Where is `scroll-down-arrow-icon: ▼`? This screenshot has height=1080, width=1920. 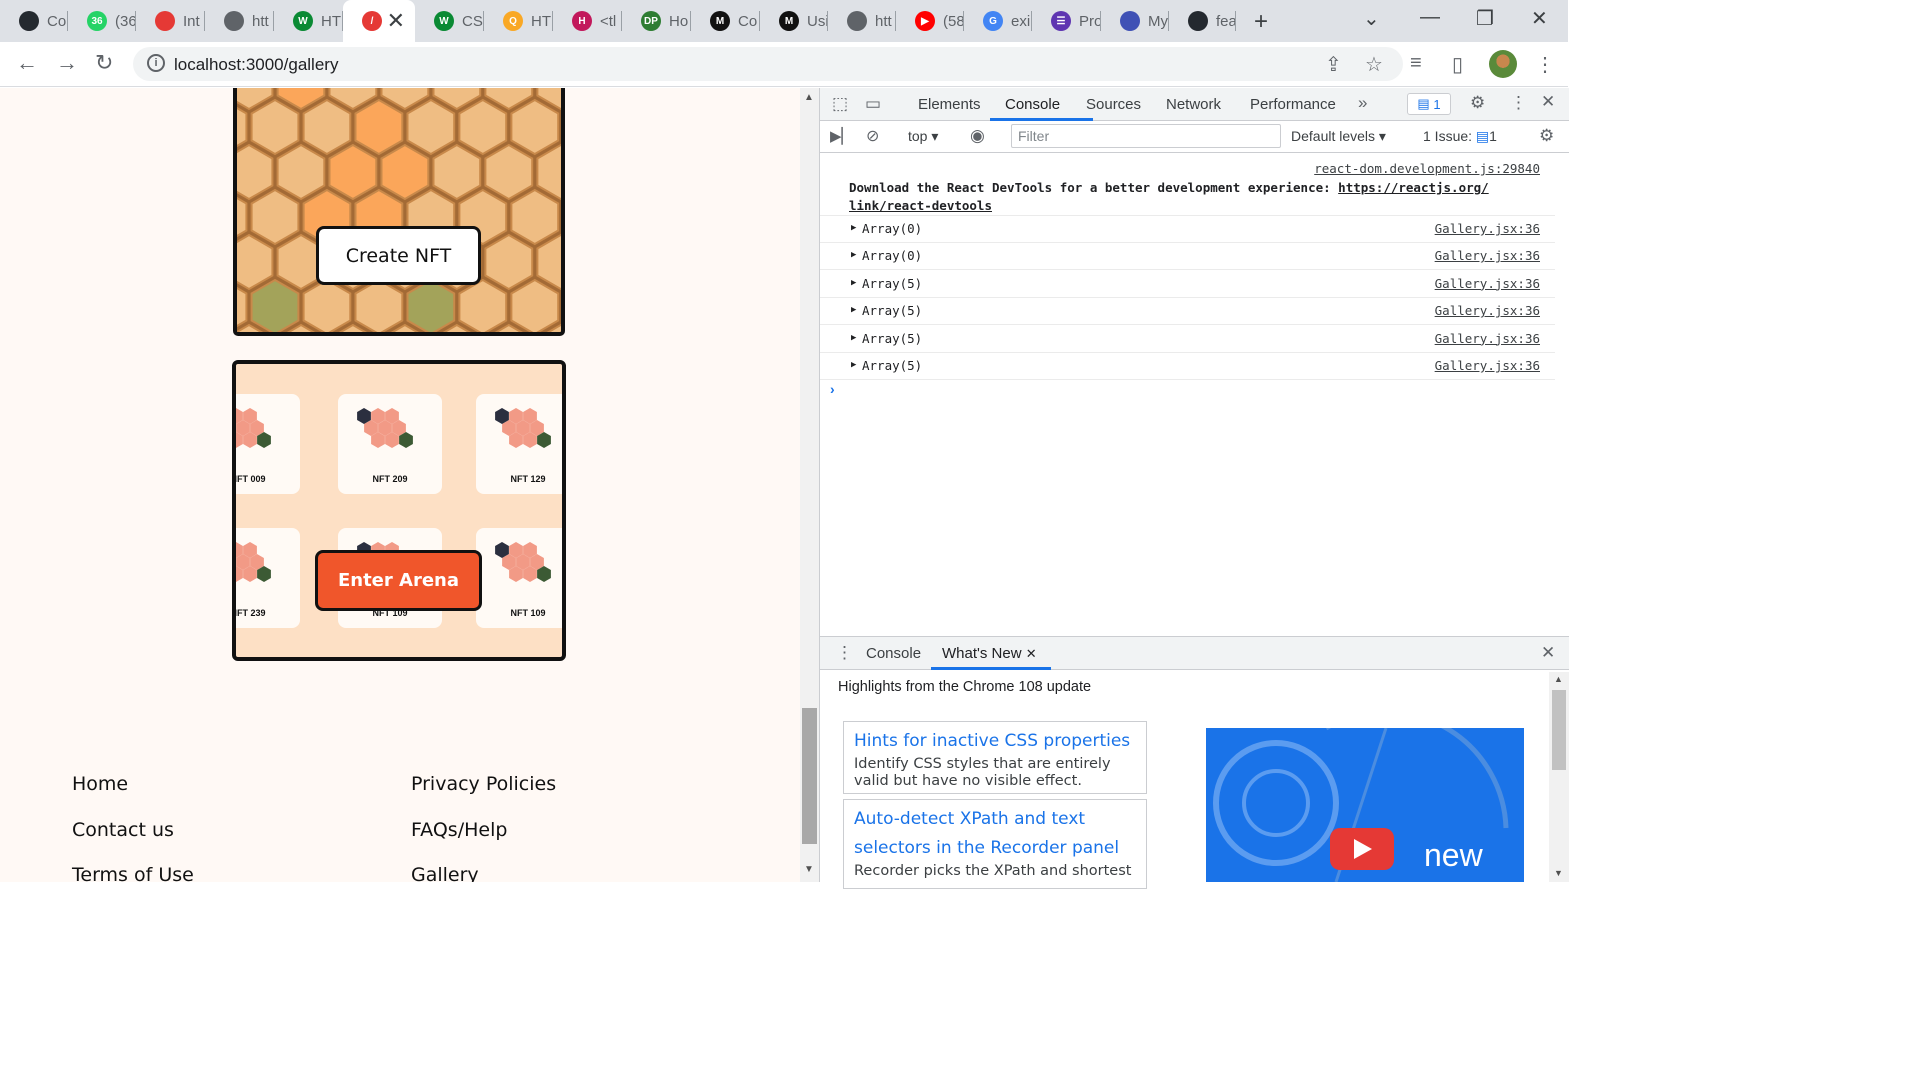
scroll-down-arrow-icon: ▼ is located at coordinates (809, 869).